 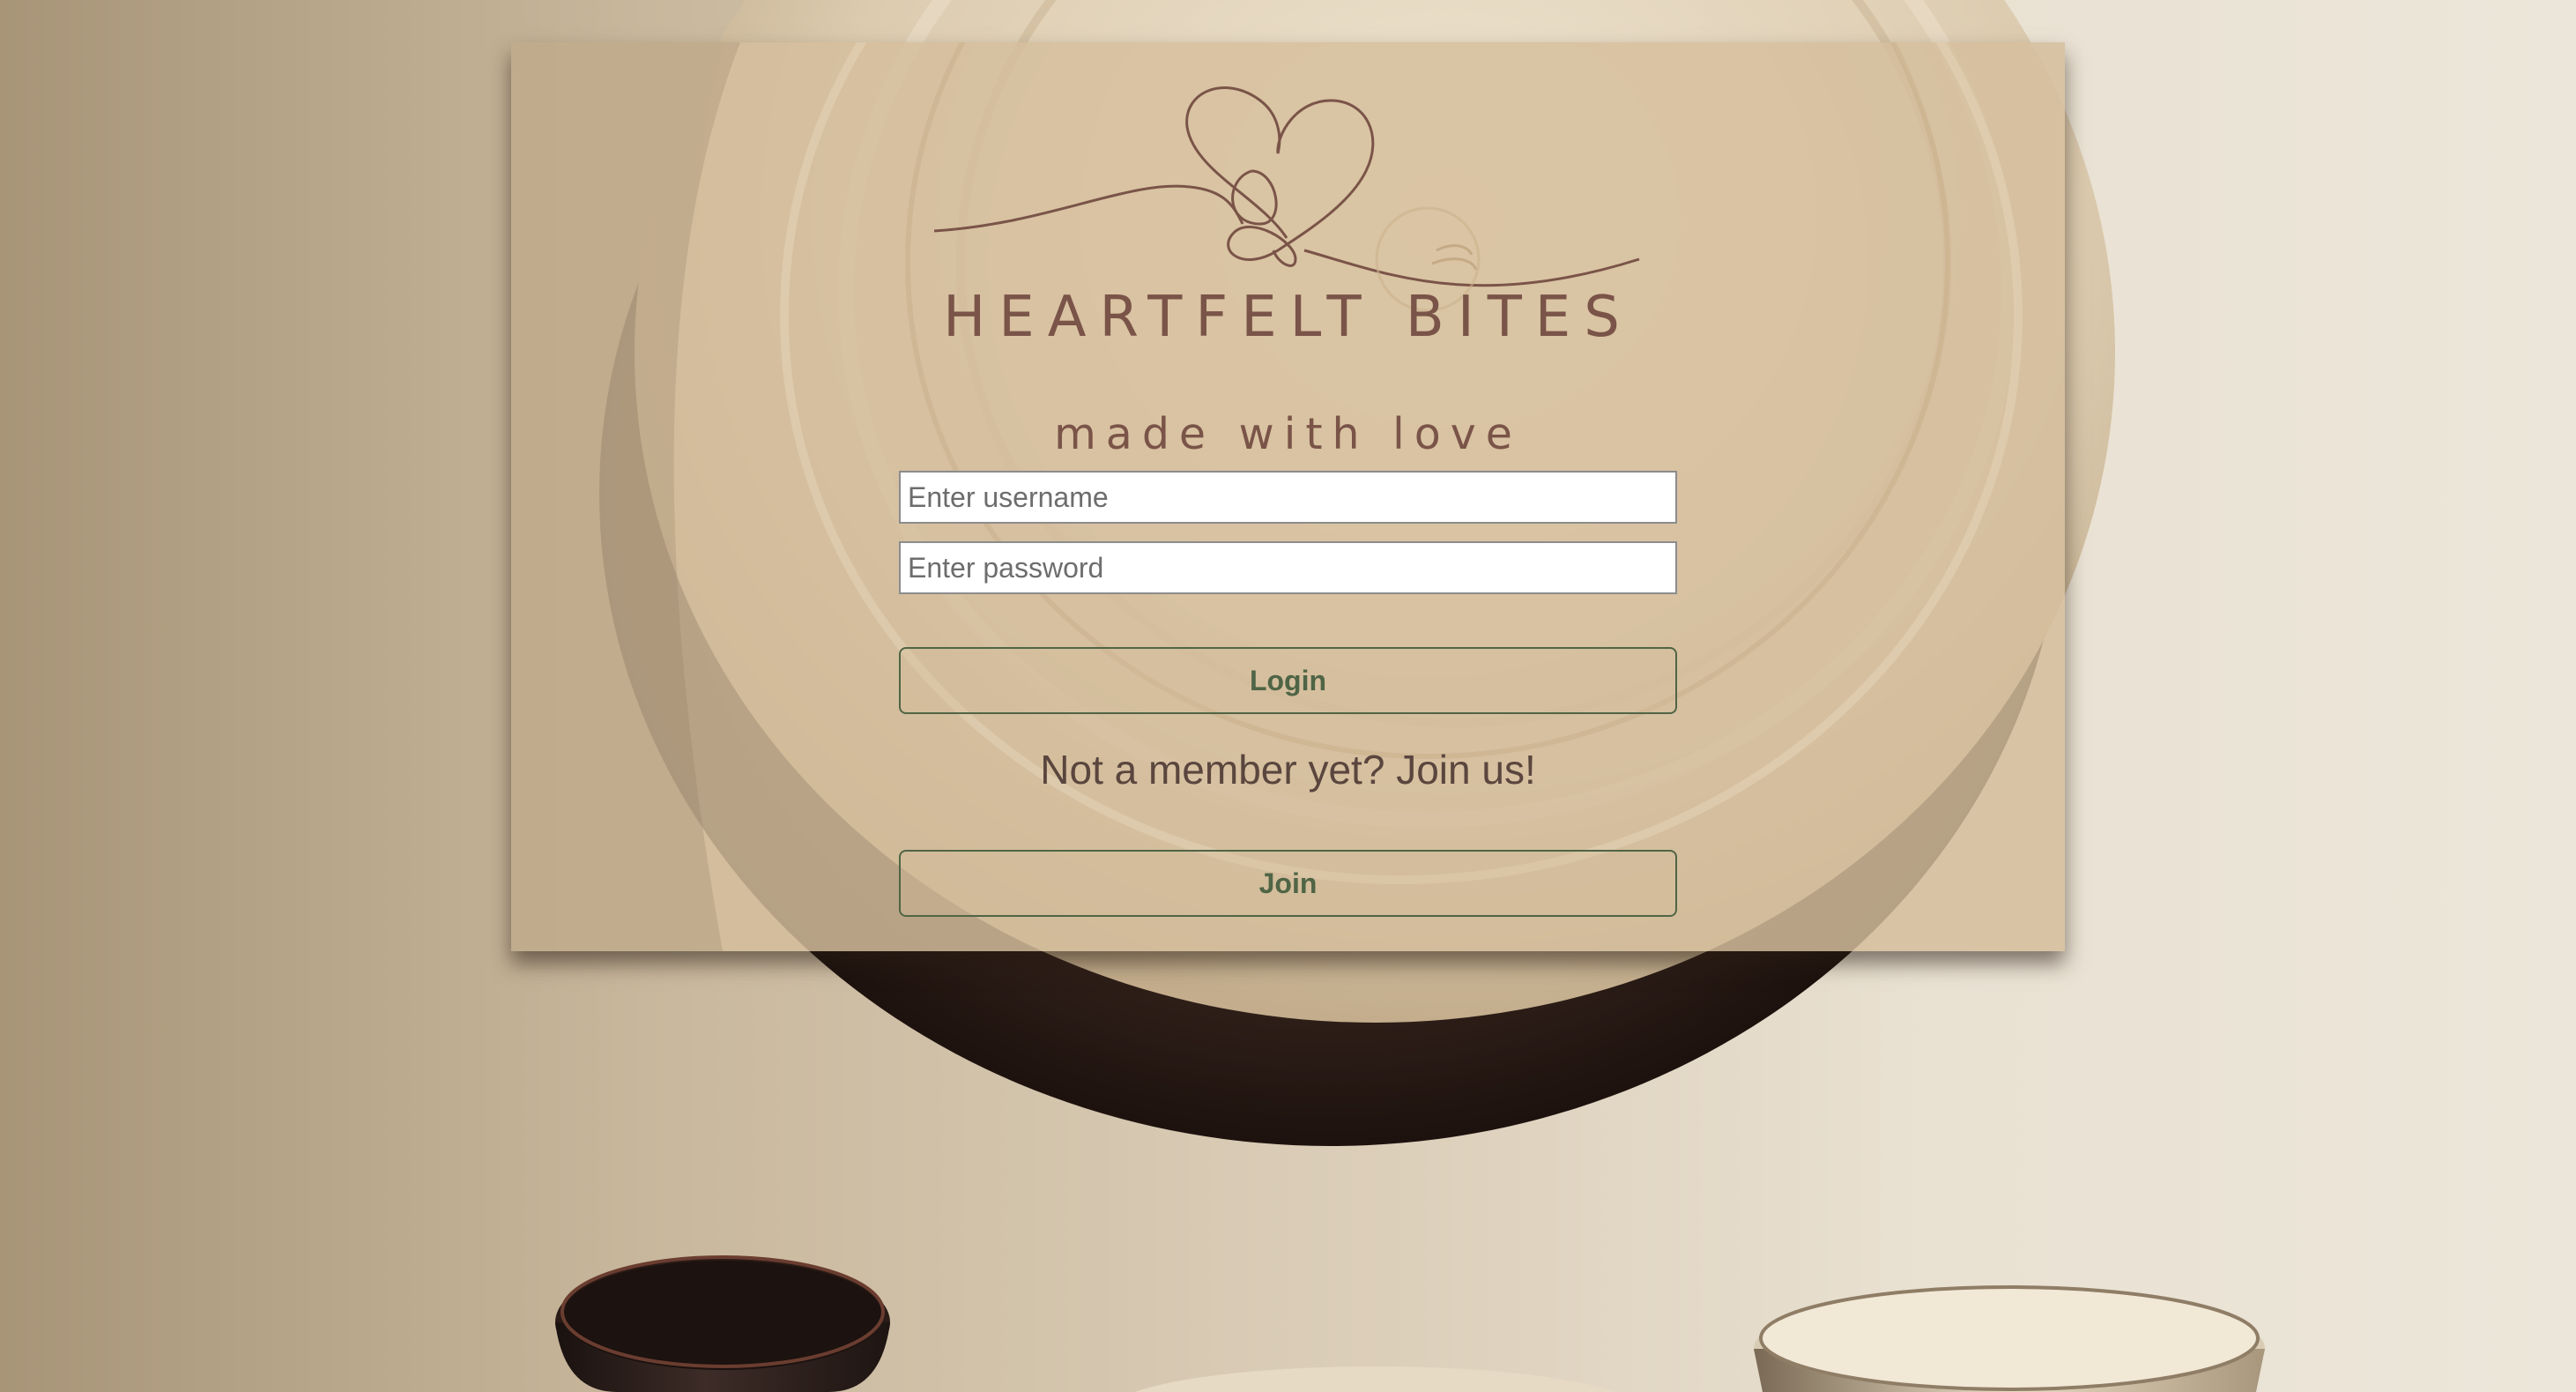 I want to click on join-button: Join, so click(x=1288, y=883).